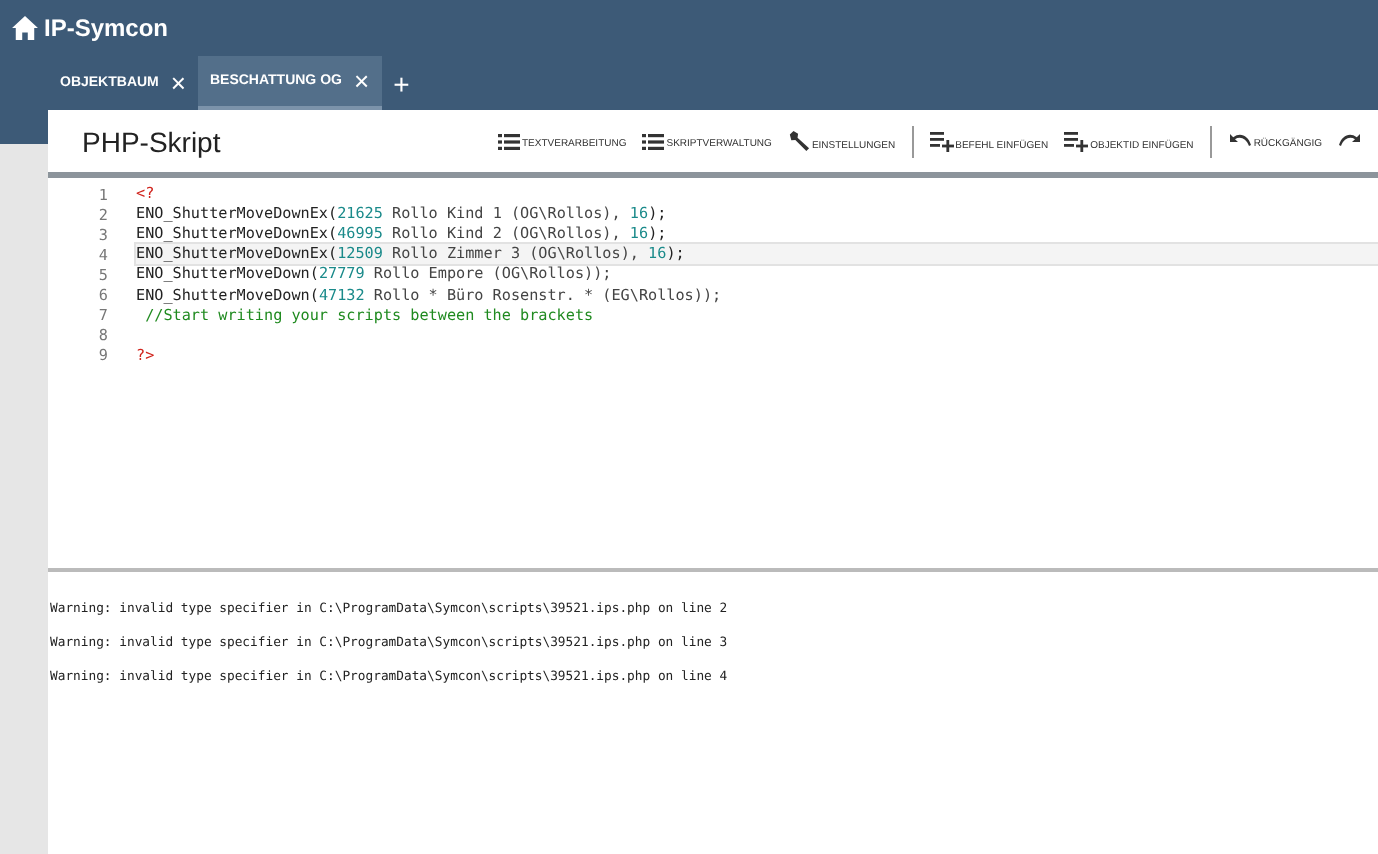  I want to click on redo-icon, so click(1349, 141).